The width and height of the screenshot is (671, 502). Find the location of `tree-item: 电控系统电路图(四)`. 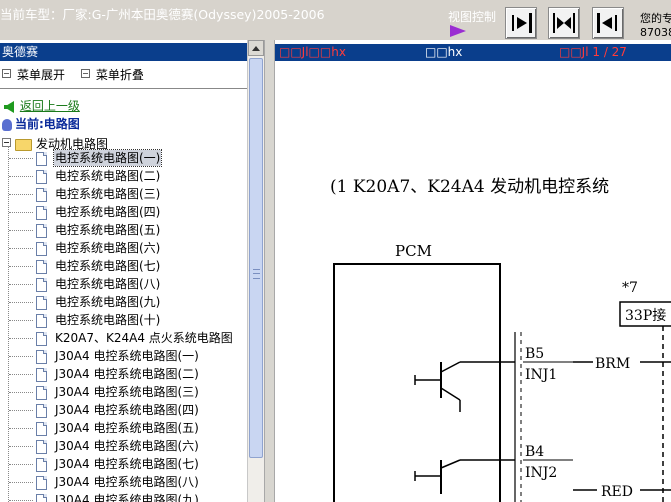

tree-item: 电控系统电路图(四) is located at coordinates (120, 213).